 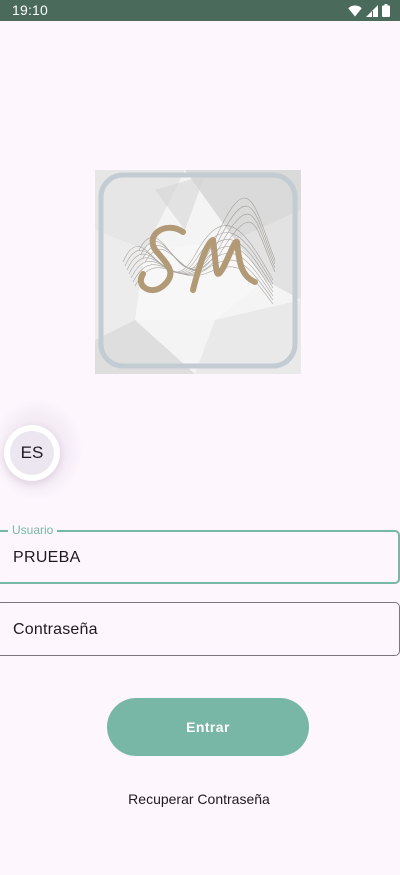 I want to click on wifi-icon, so click(x=355, y=11).